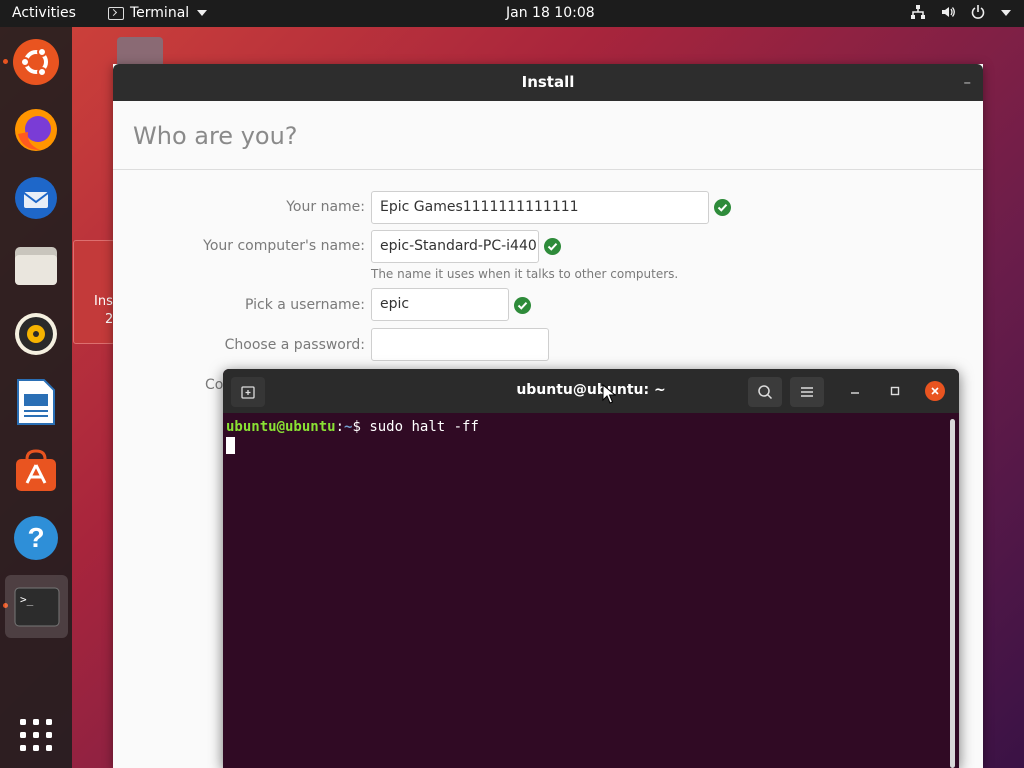 Image resolution: width=1024 pixels, height=768 pixels. Describe the element at coordinates (36, 62) in the screenshot. I see `ubuntu-installer-icon` at that location.